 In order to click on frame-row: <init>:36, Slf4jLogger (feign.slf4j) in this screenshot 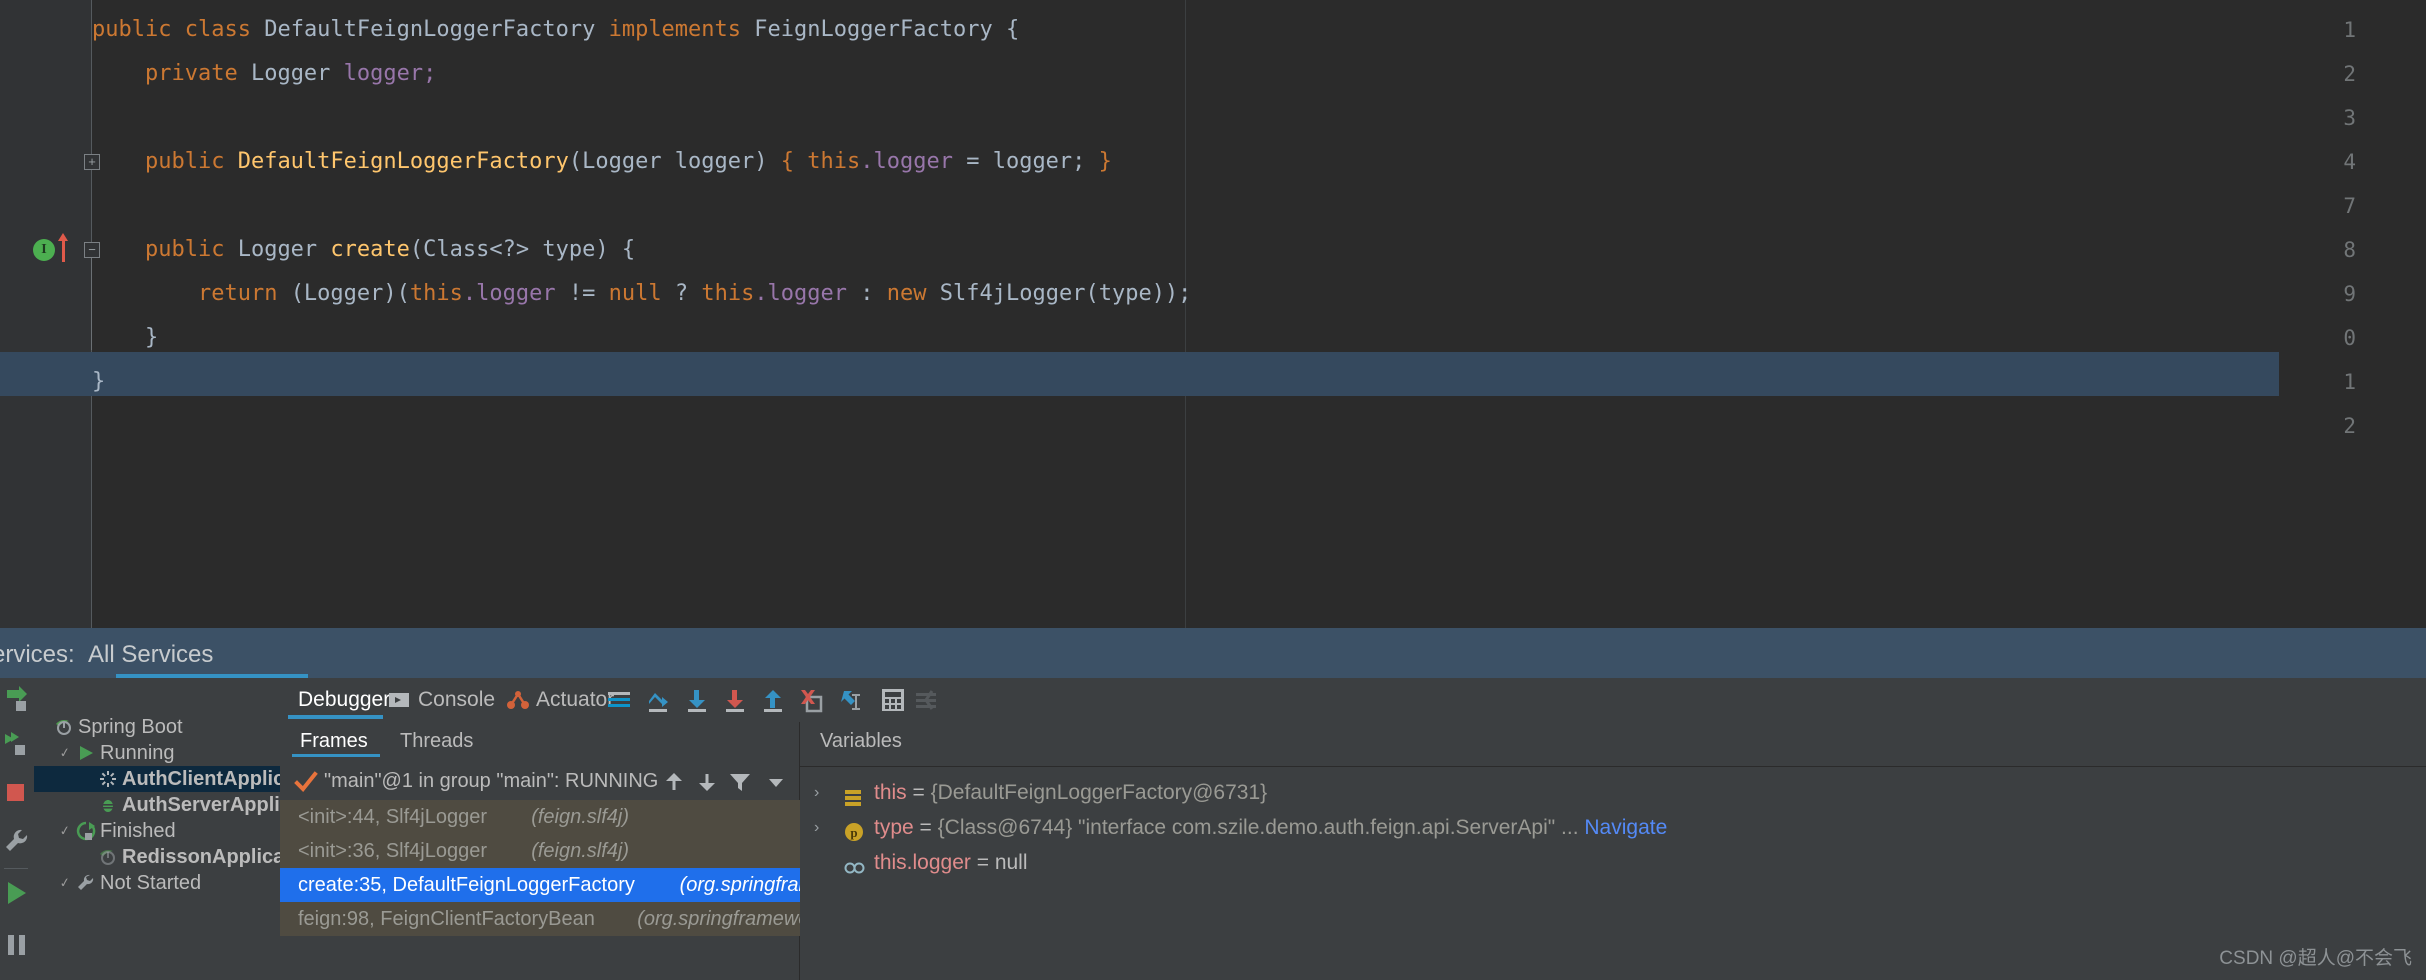, I will do `click(540, 851)`.